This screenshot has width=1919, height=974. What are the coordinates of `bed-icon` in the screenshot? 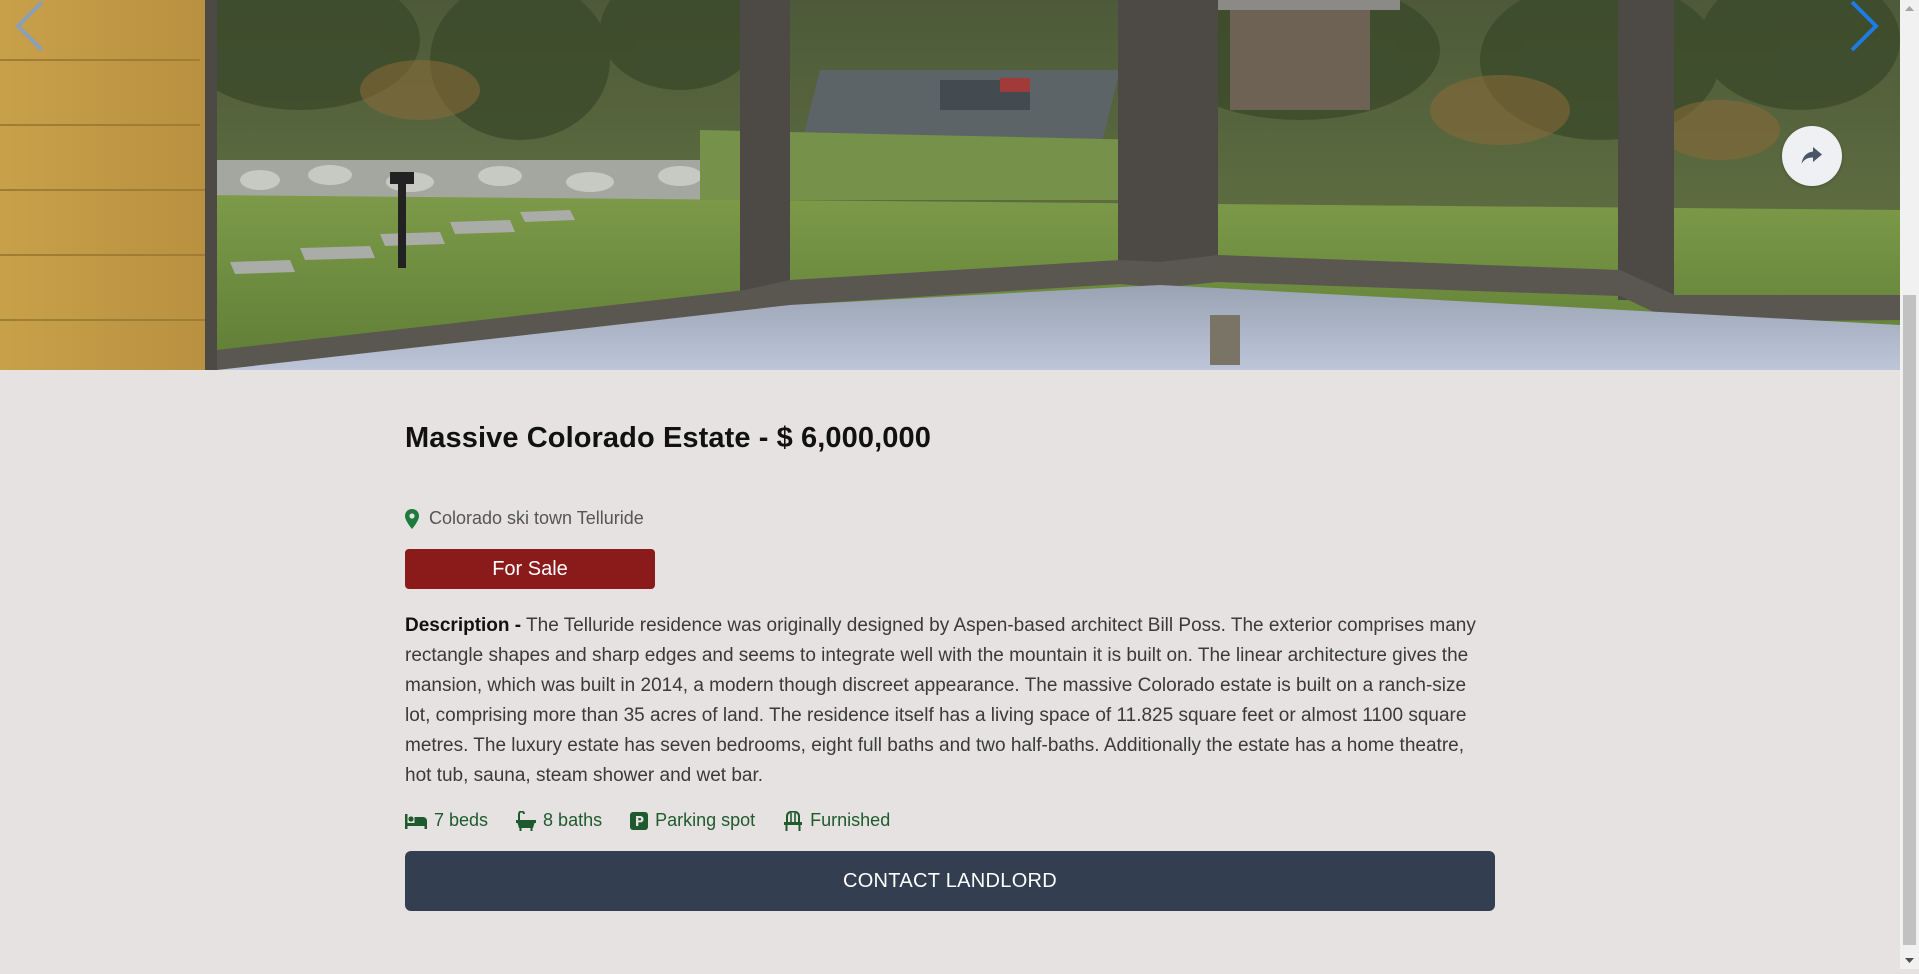 It's located at (416, 821).